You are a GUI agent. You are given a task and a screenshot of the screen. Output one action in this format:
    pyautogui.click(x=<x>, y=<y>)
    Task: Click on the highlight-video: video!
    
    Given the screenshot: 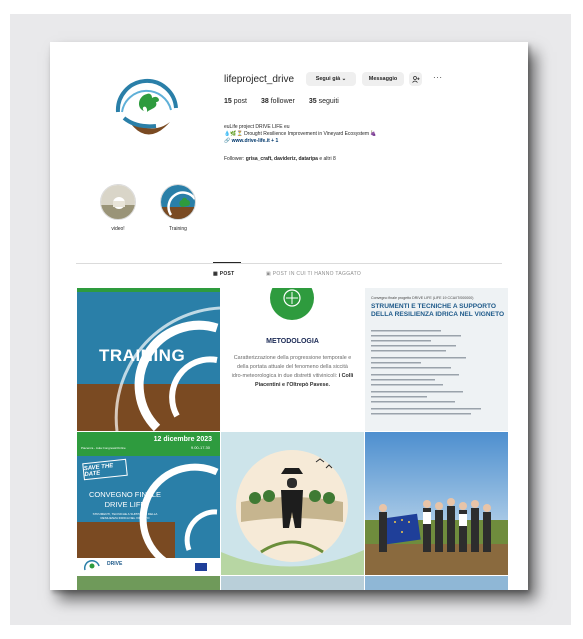 What is the action you would take?
    pyautogui.click(x=118, y=208)
    